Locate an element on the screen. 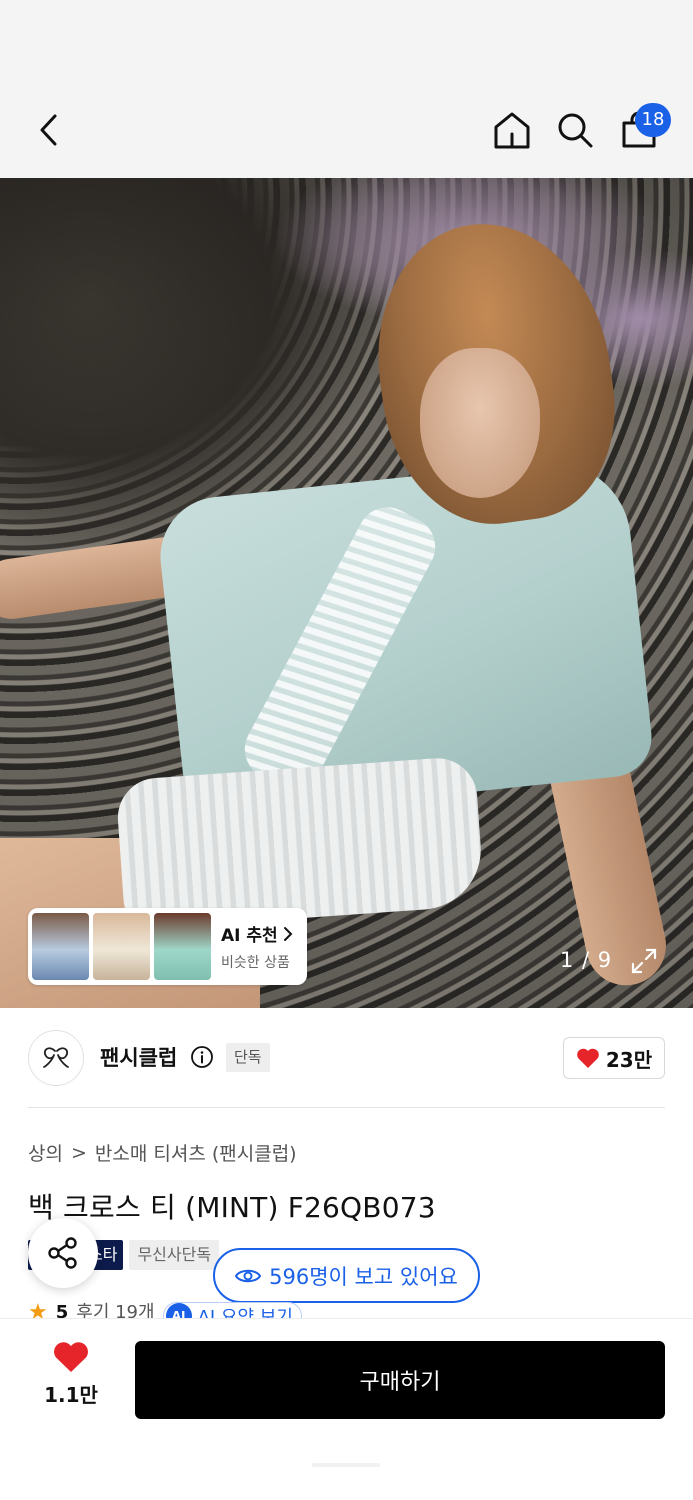 This screenshot has width=693, height=1500. top-bar: 18 is located at coordinates (346, 89).